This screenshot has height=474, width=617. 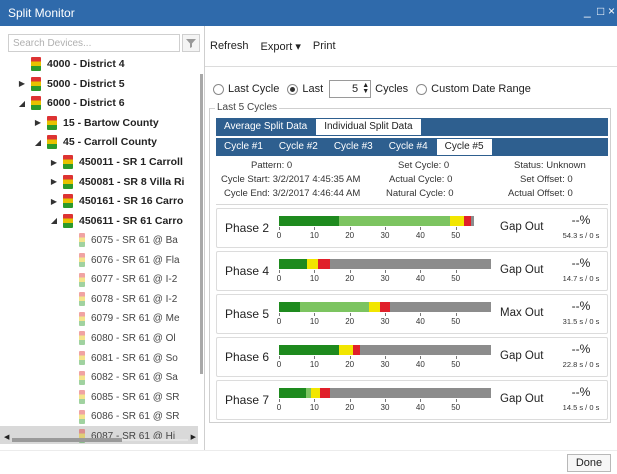 What do you see at coordinates (94, 43) in the screenshot?
I see `search-input` at bounding box center [94, 43].